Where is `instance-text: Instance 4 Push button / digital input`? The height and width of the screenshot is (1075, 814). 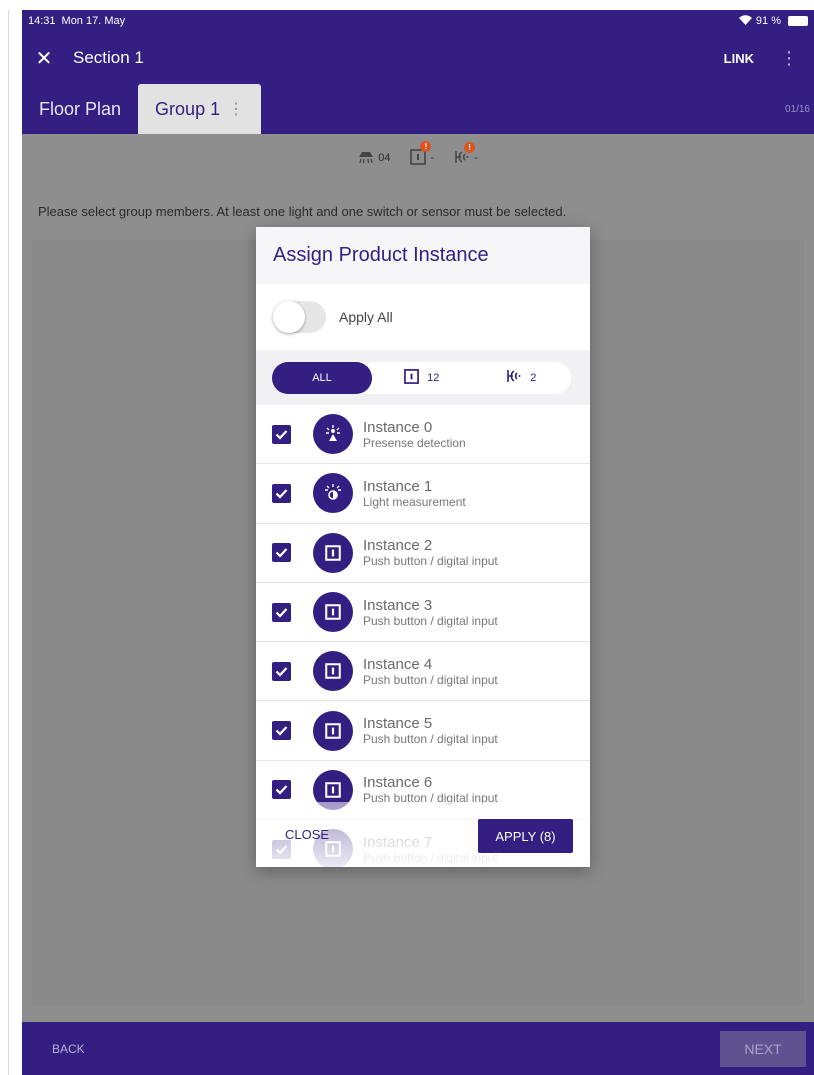 instance-text: Instance 4 Push button / digital input is located at coordinates (430, 671).